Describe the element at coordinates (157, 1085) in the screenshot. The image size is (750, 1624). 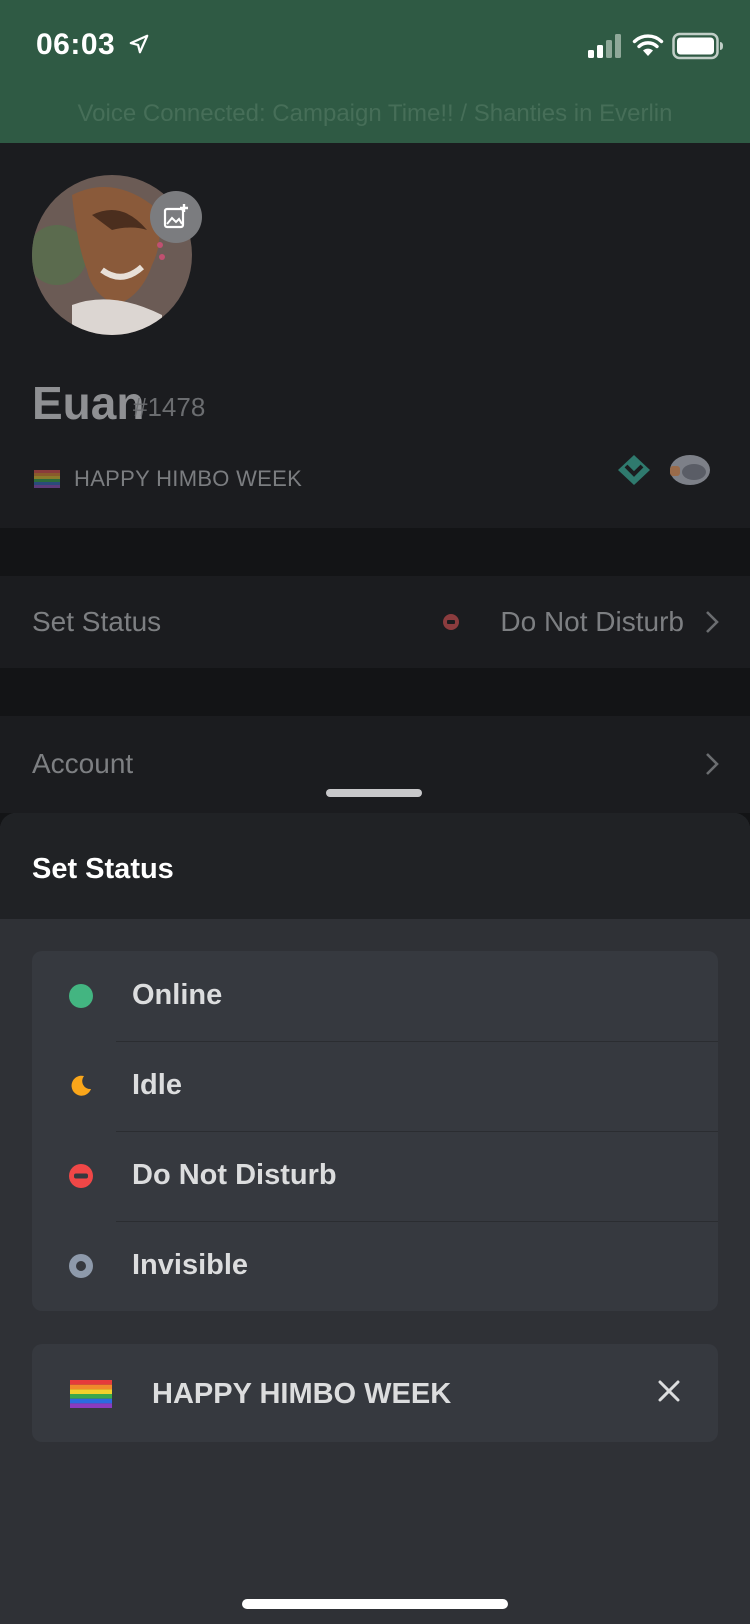
I see `status-option-label: Idle` at that location.